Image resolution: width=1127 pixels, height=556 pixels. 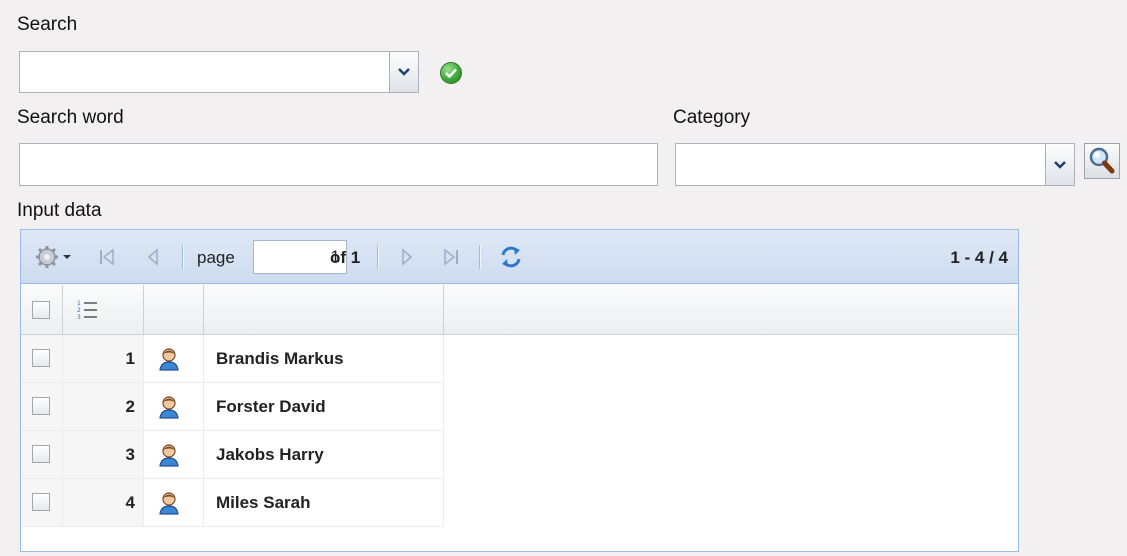 What do you see at coordinates (270, 454) in the screenshot?
I see `row-name: Jakobs Harry` at bounding box center [270, 454].